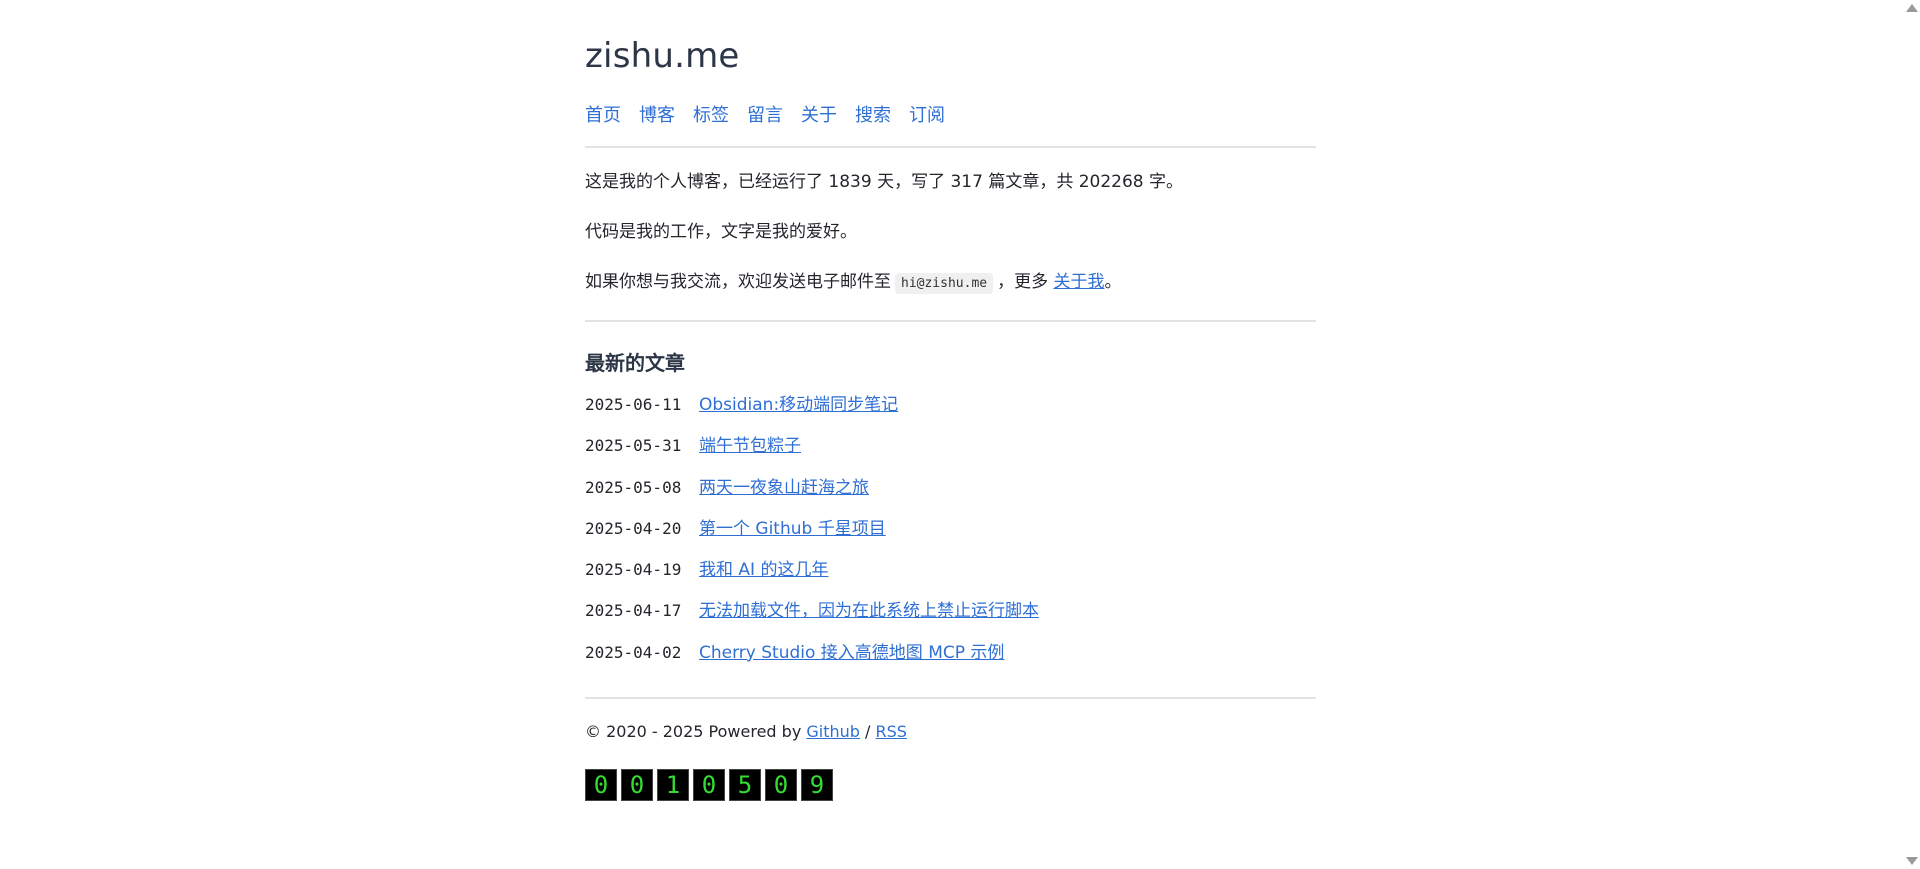 Image resolution: width=1920 pixels, height=869 pixels. Describe the element at coordinates (950, 579) in the screenshot. I see `list-item: 2025-04-19 我和 AI 的这几年` at that location.